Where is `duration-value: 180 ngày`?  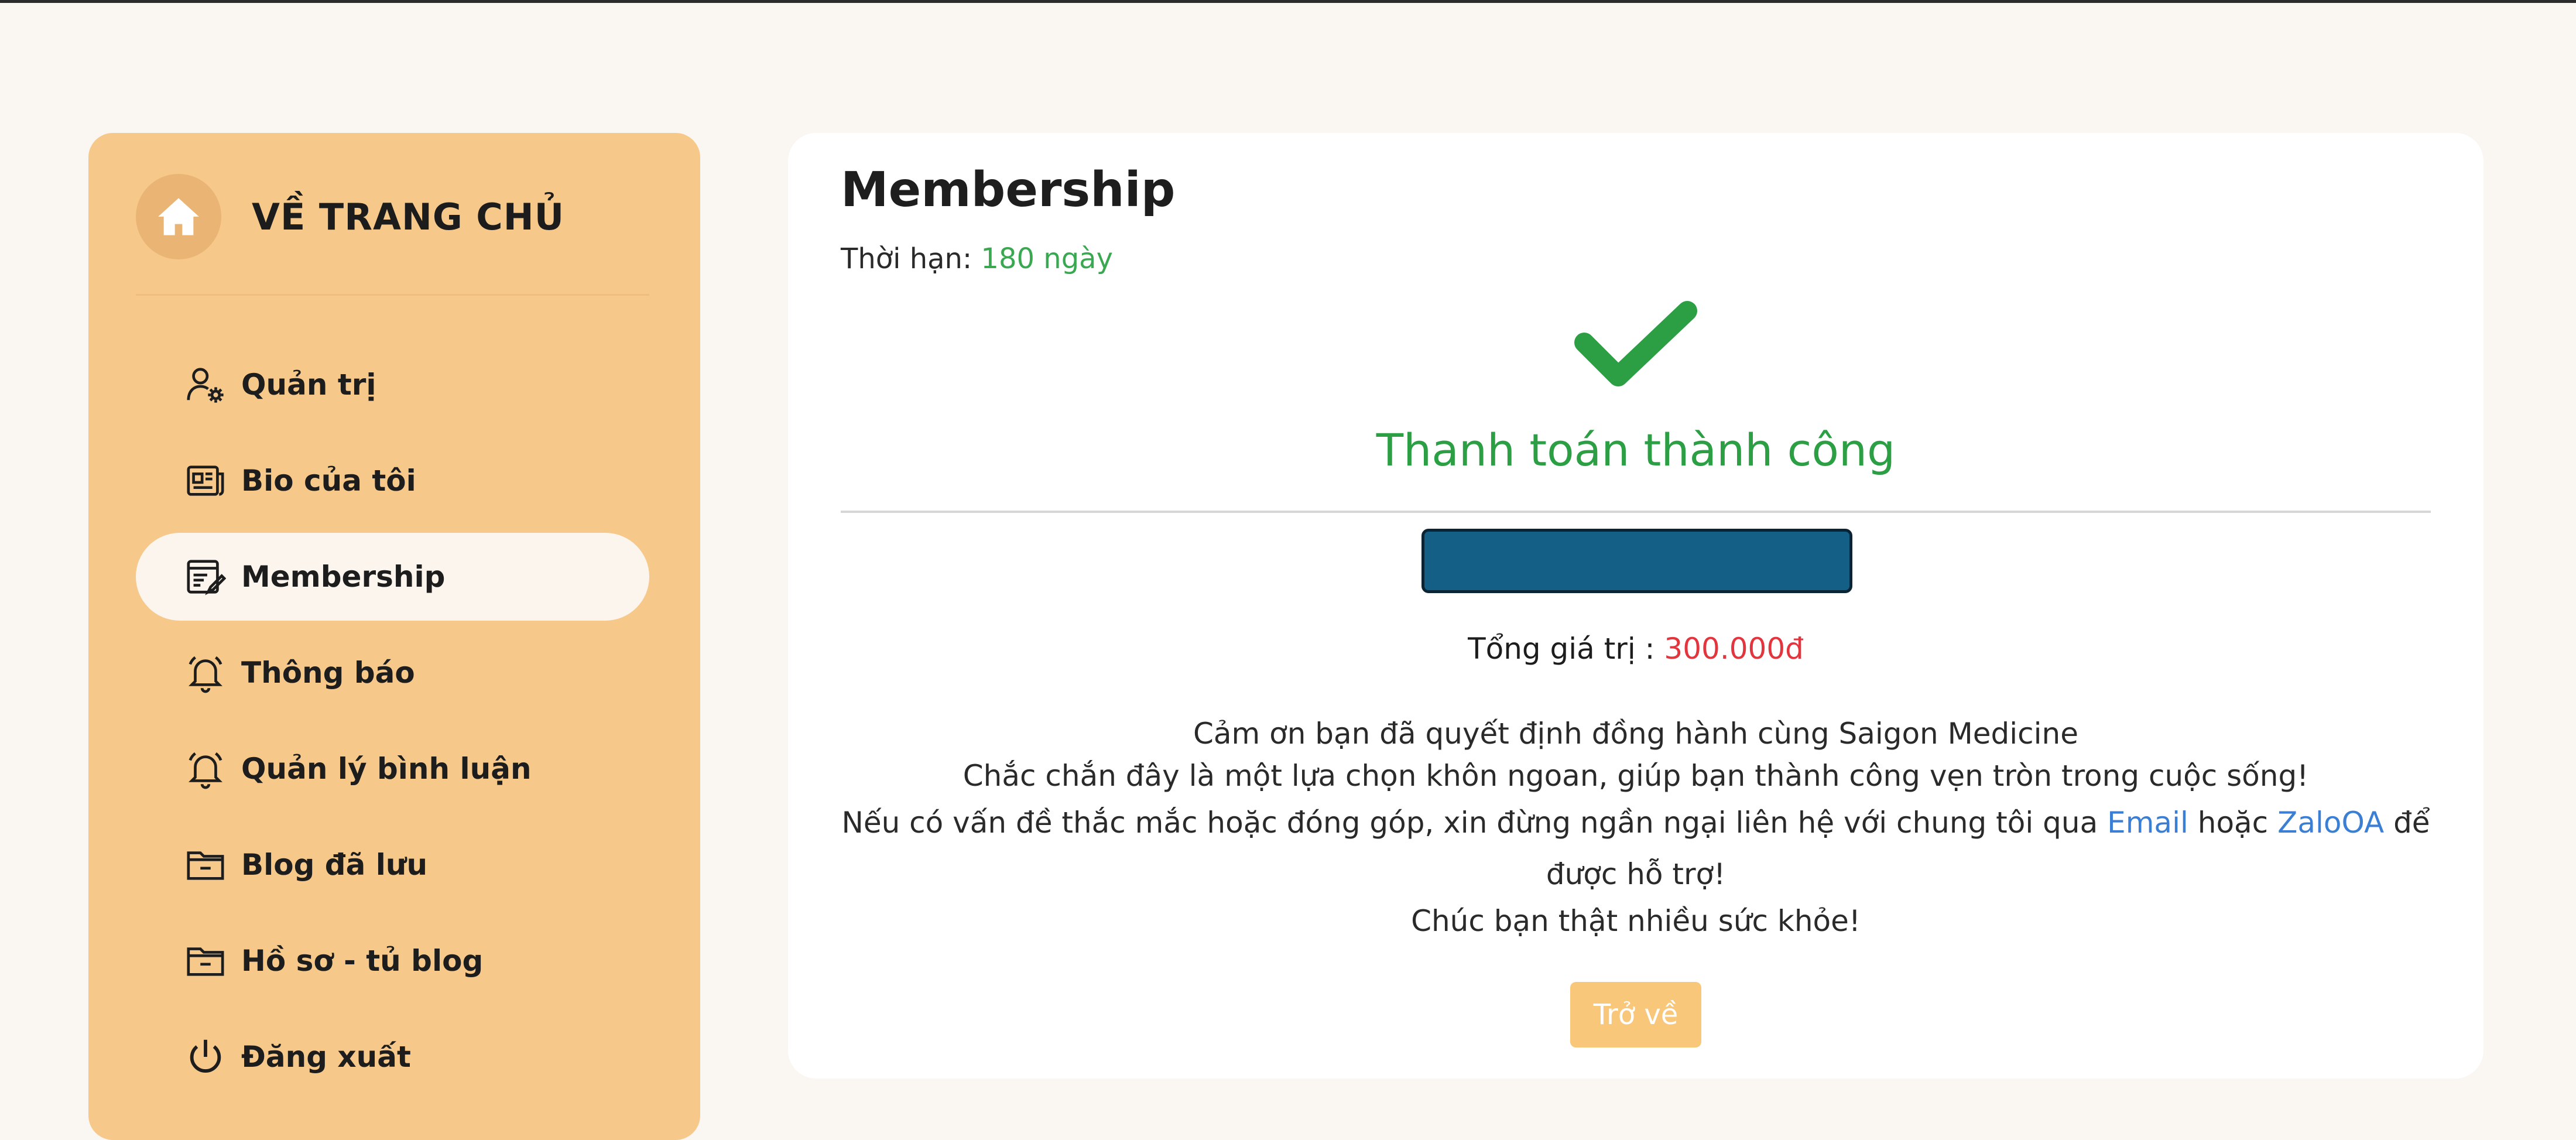
duration-value: 180 ngày is located at coordinates (1047, 258).